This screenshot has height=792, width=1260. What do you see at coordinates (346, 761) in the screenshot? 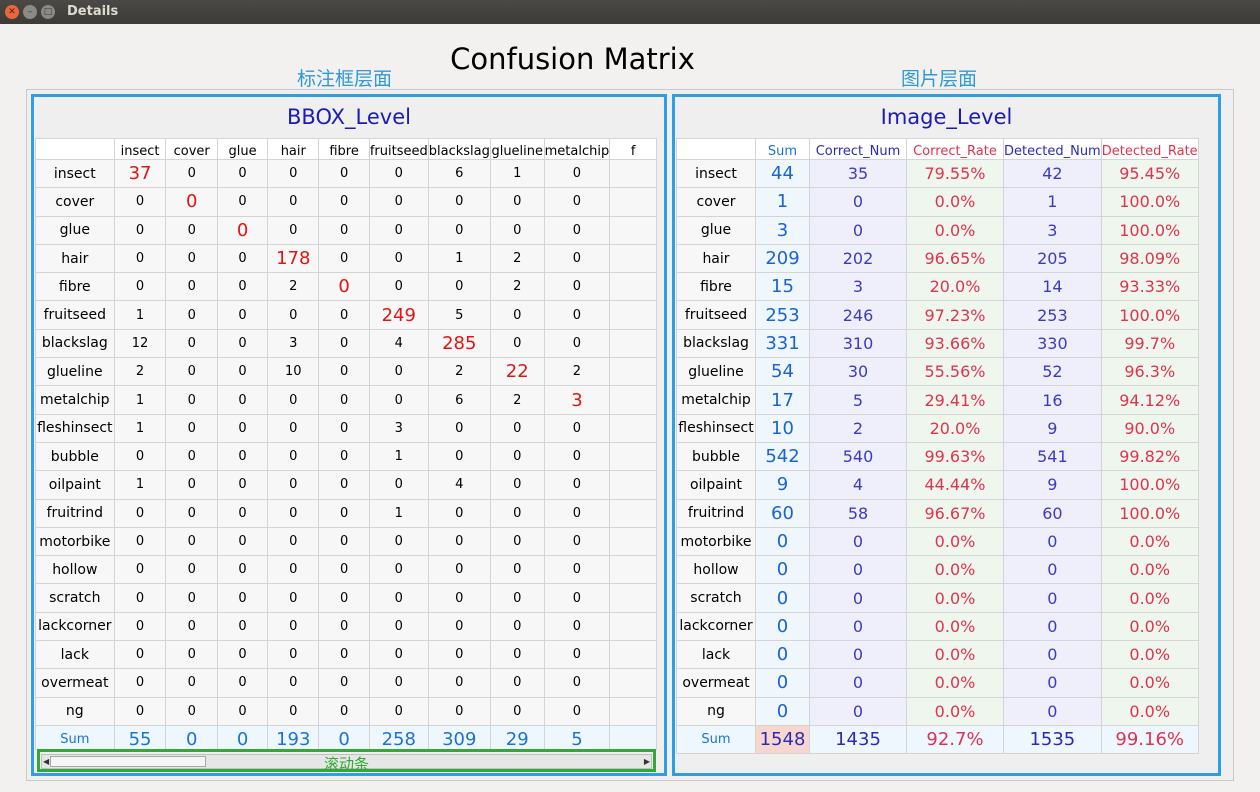
I see `horizontal-scrollbar: ◀ ▶ 滚动条` at bounding box center [346, 761].